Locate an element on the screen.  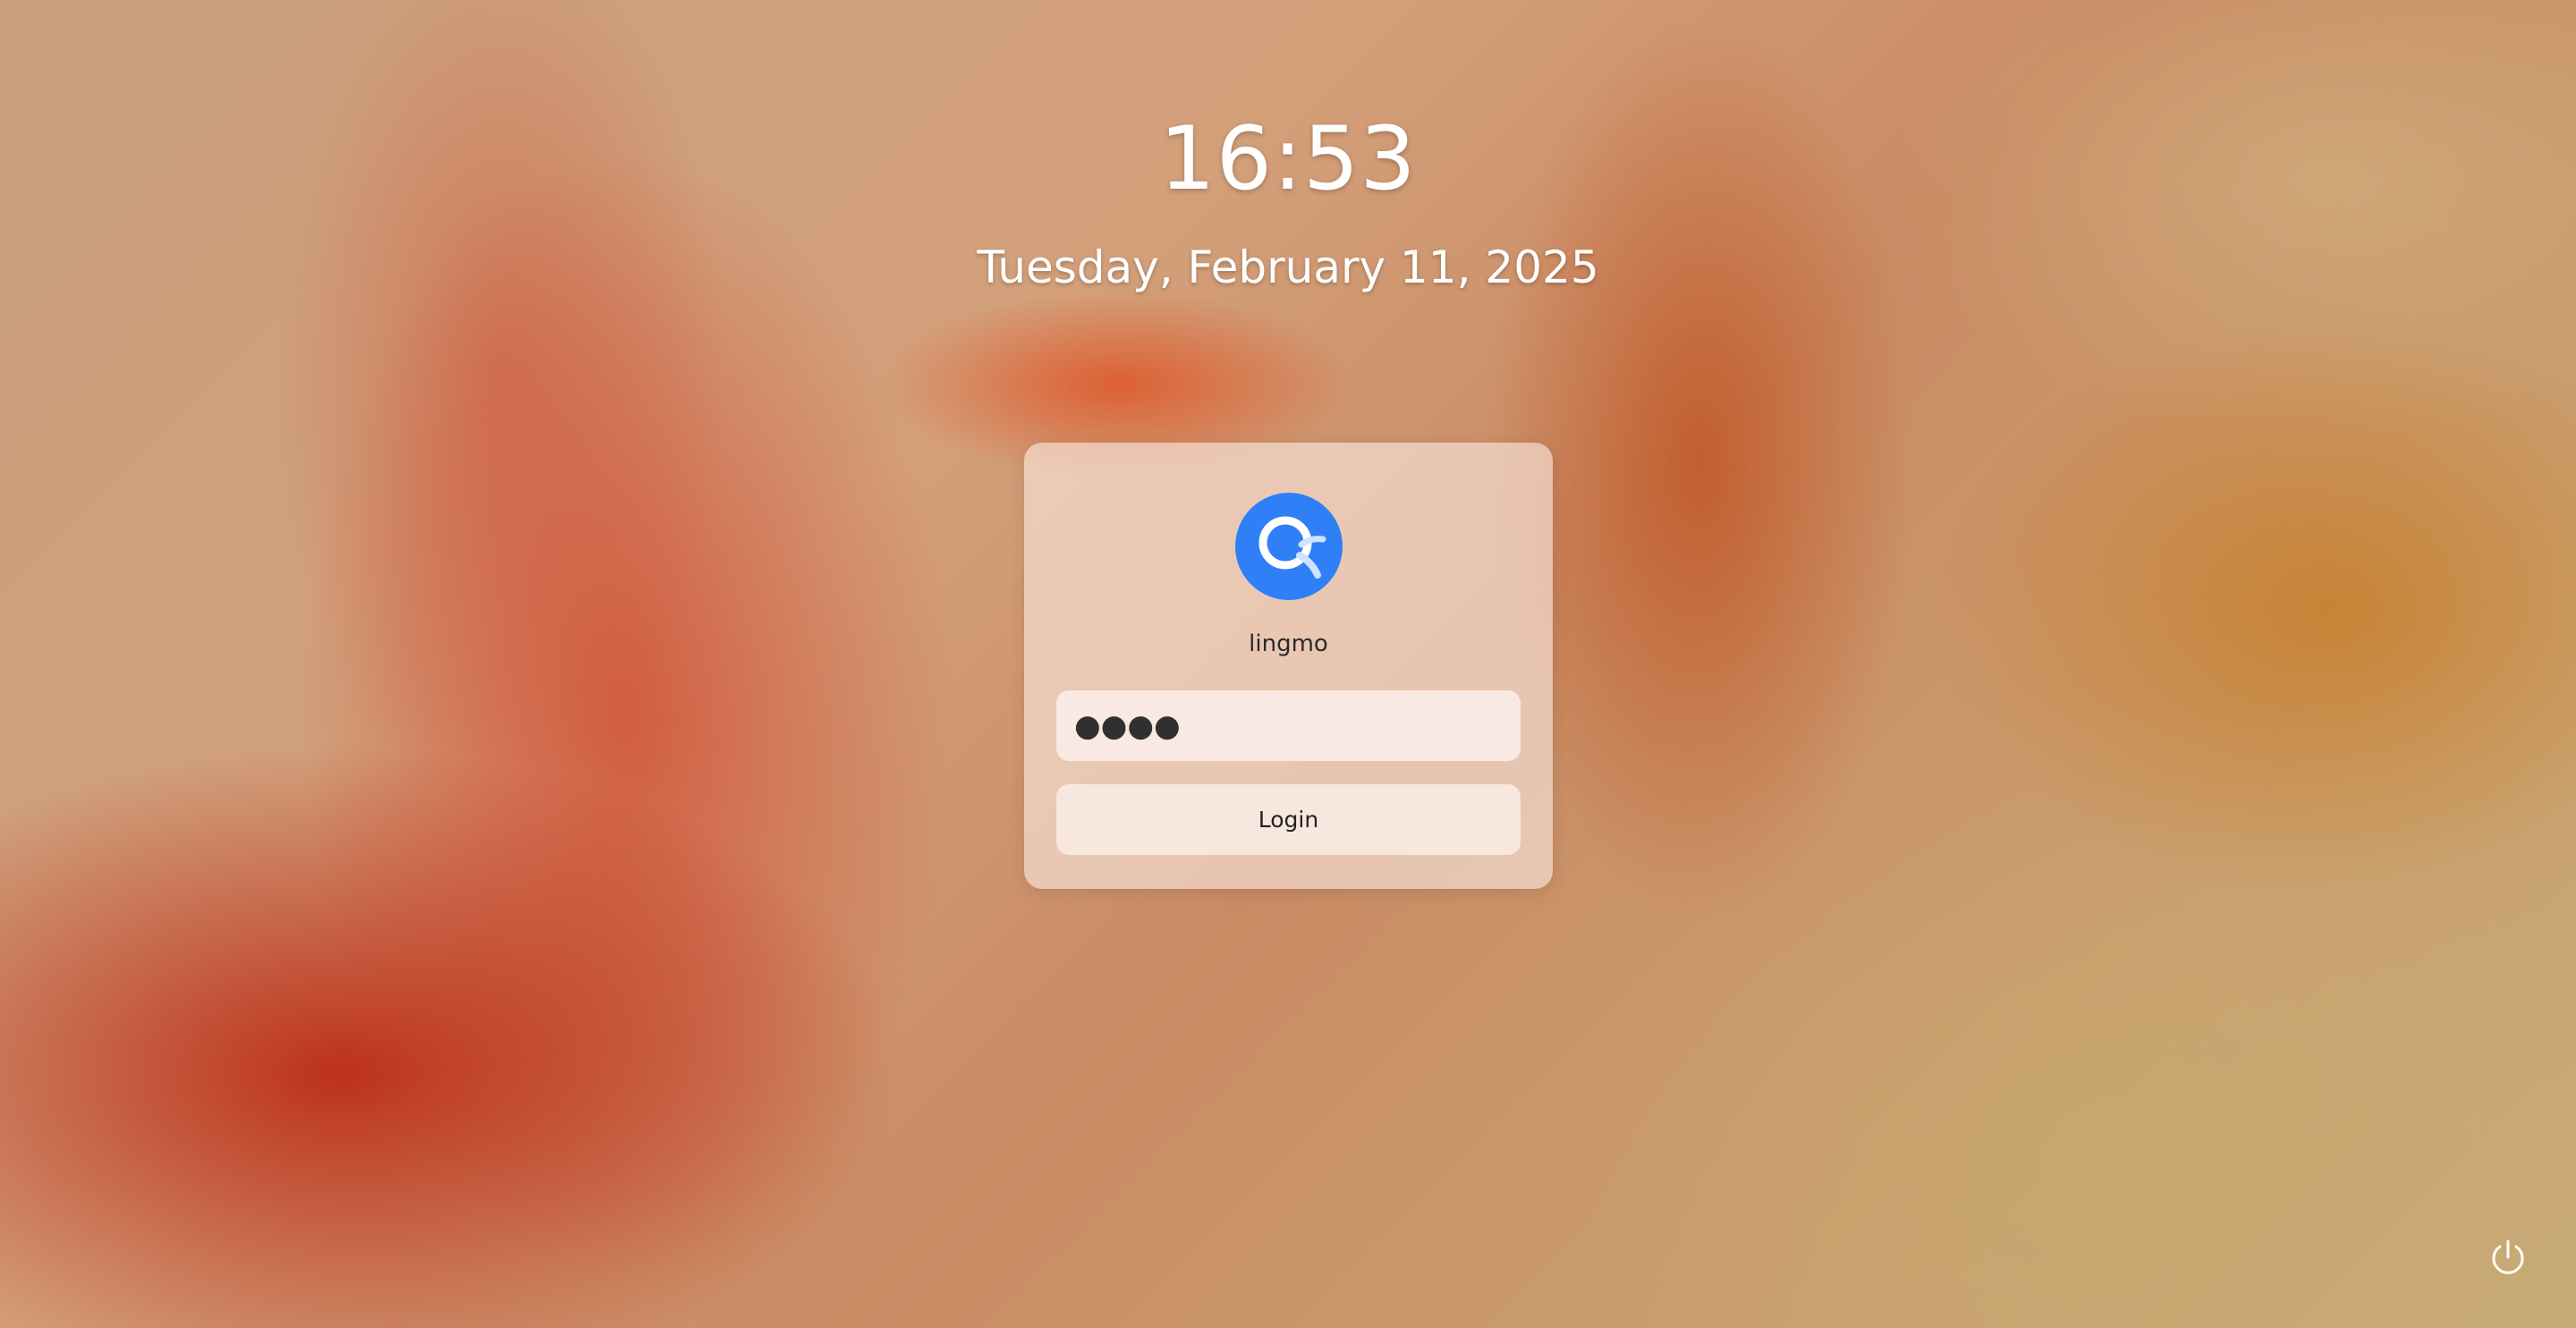
power-button is located at coordinates (2508, 1257).